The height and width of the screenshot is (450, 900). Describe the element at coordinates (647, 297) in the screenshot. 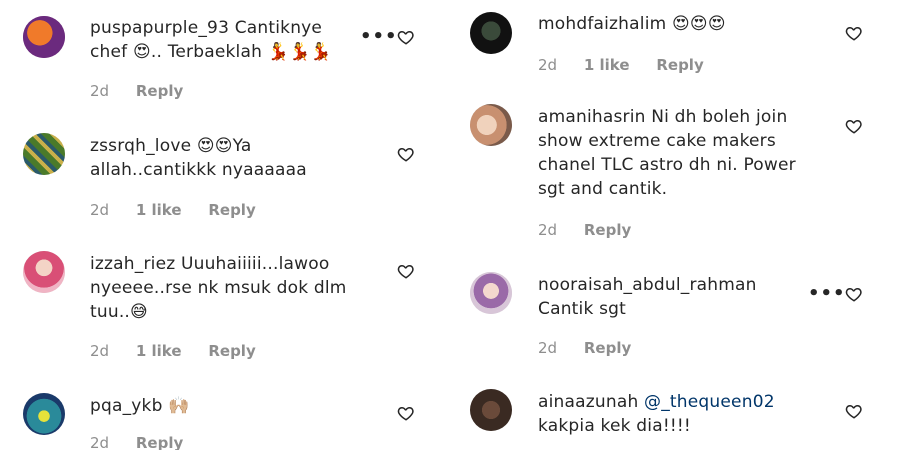

I see `comment-text: nooraisah_abdul_rahman Cantik sgt` at that location.